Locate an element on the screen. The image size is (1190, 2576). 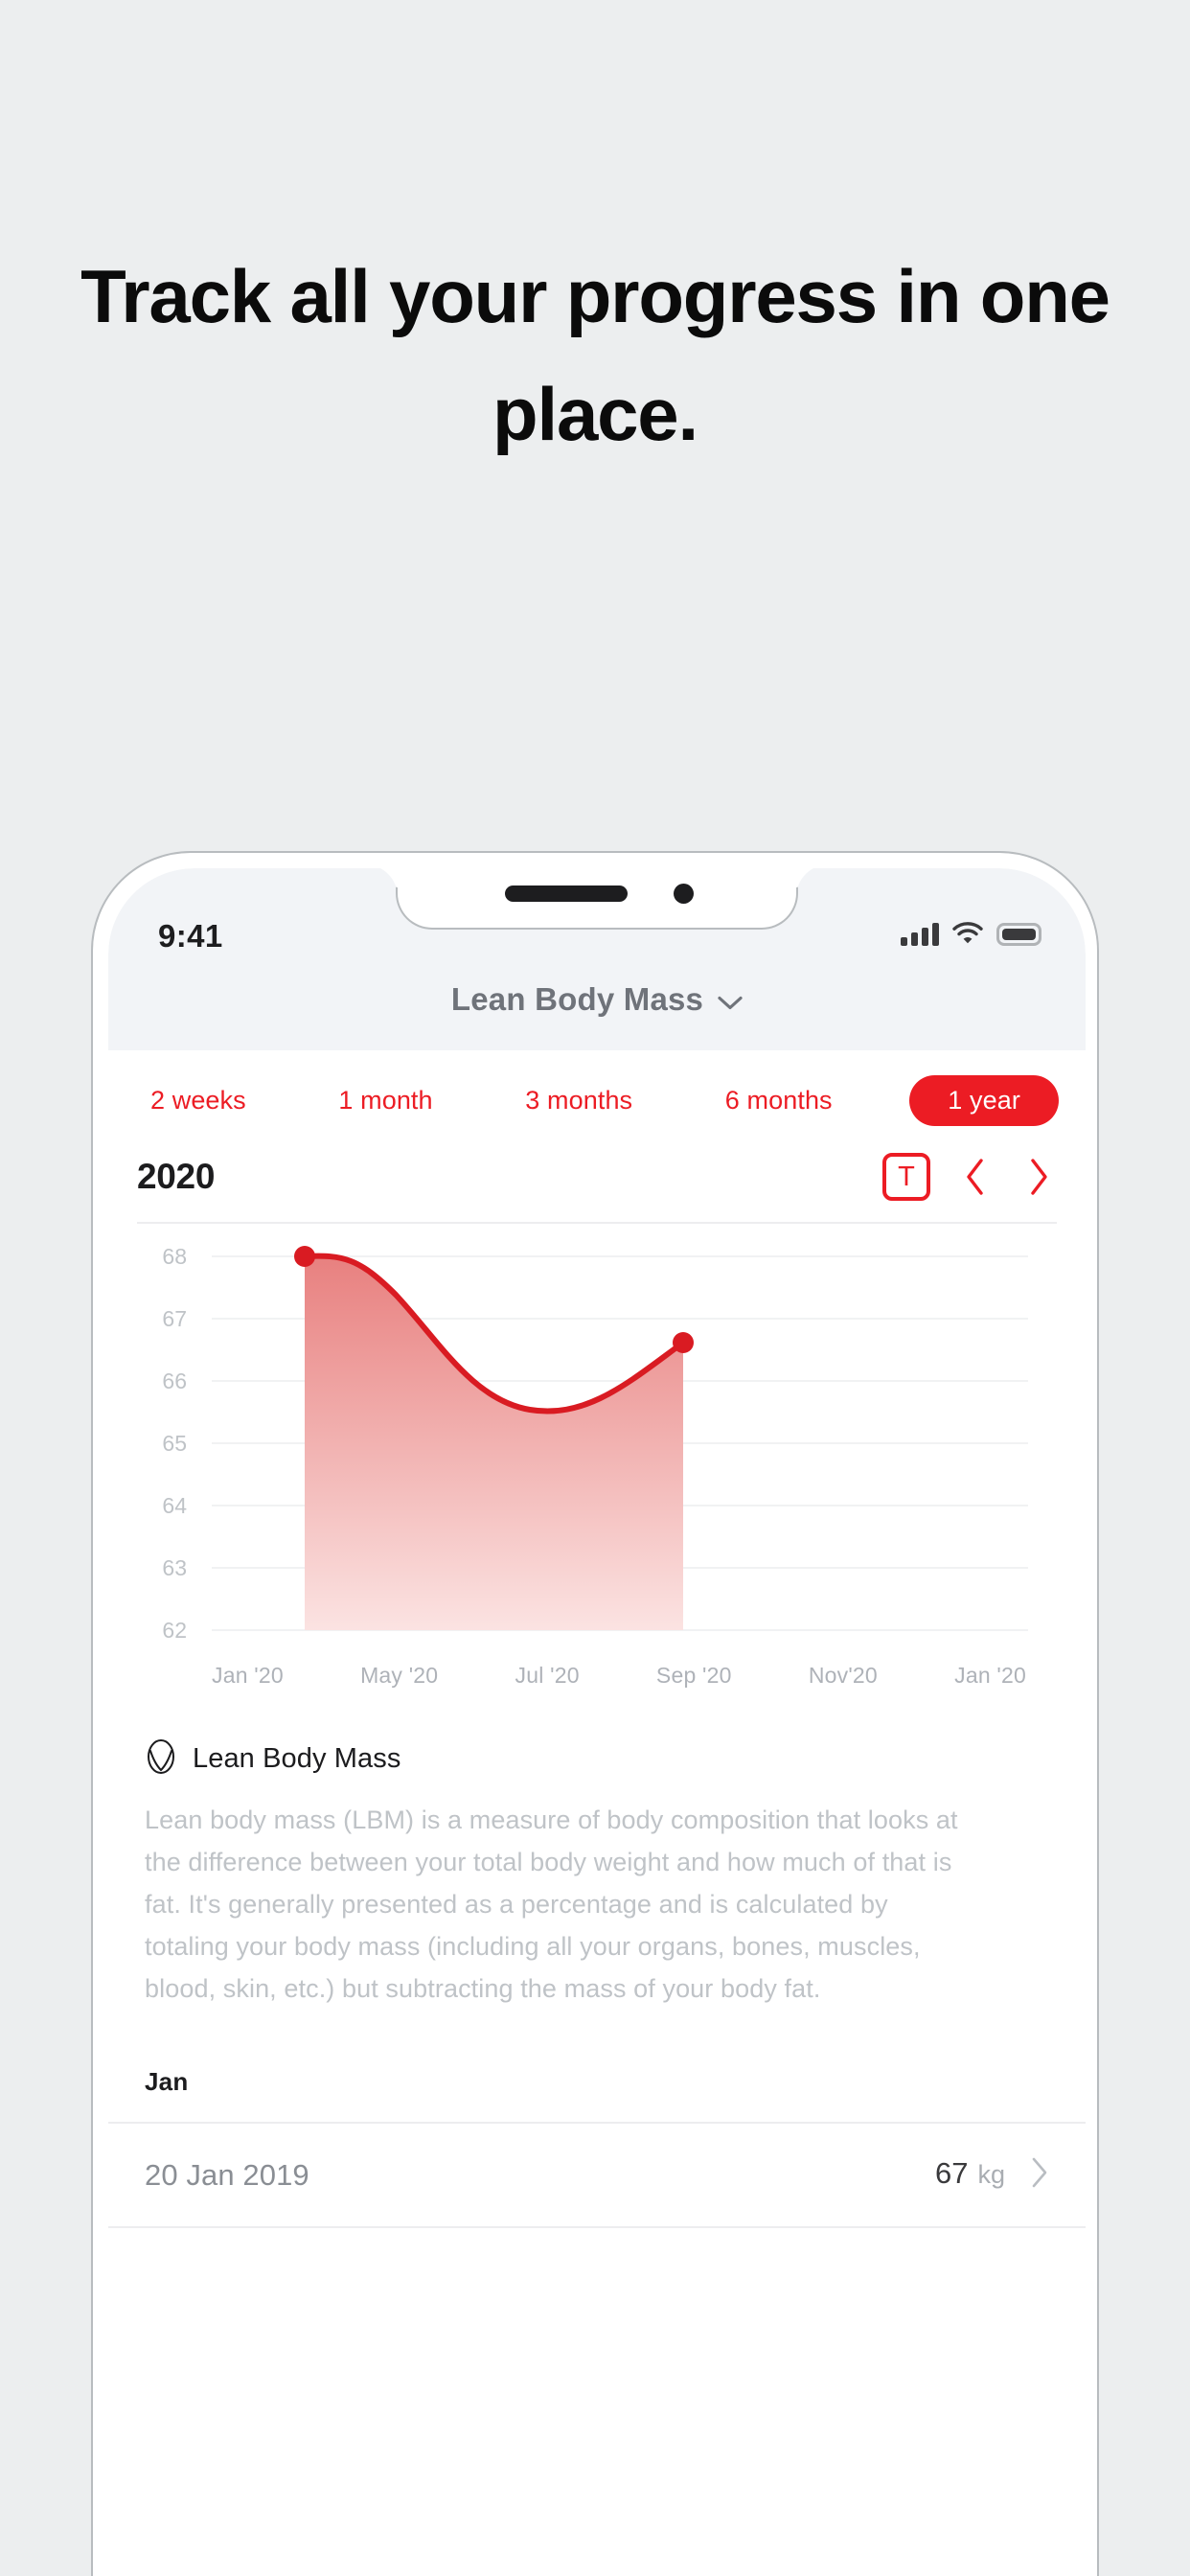
page-title: Track all your progress in one place. is located at coordinates (595, 355).